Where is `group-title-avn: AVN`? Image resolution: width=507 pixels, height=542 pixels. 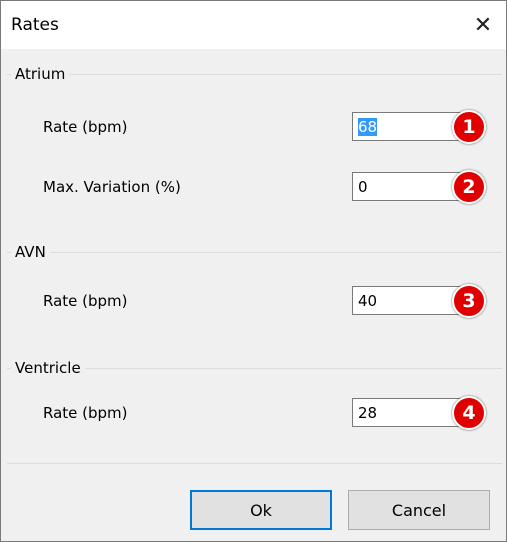
group-title-avn: AVN is located at coordinates (30, 252).